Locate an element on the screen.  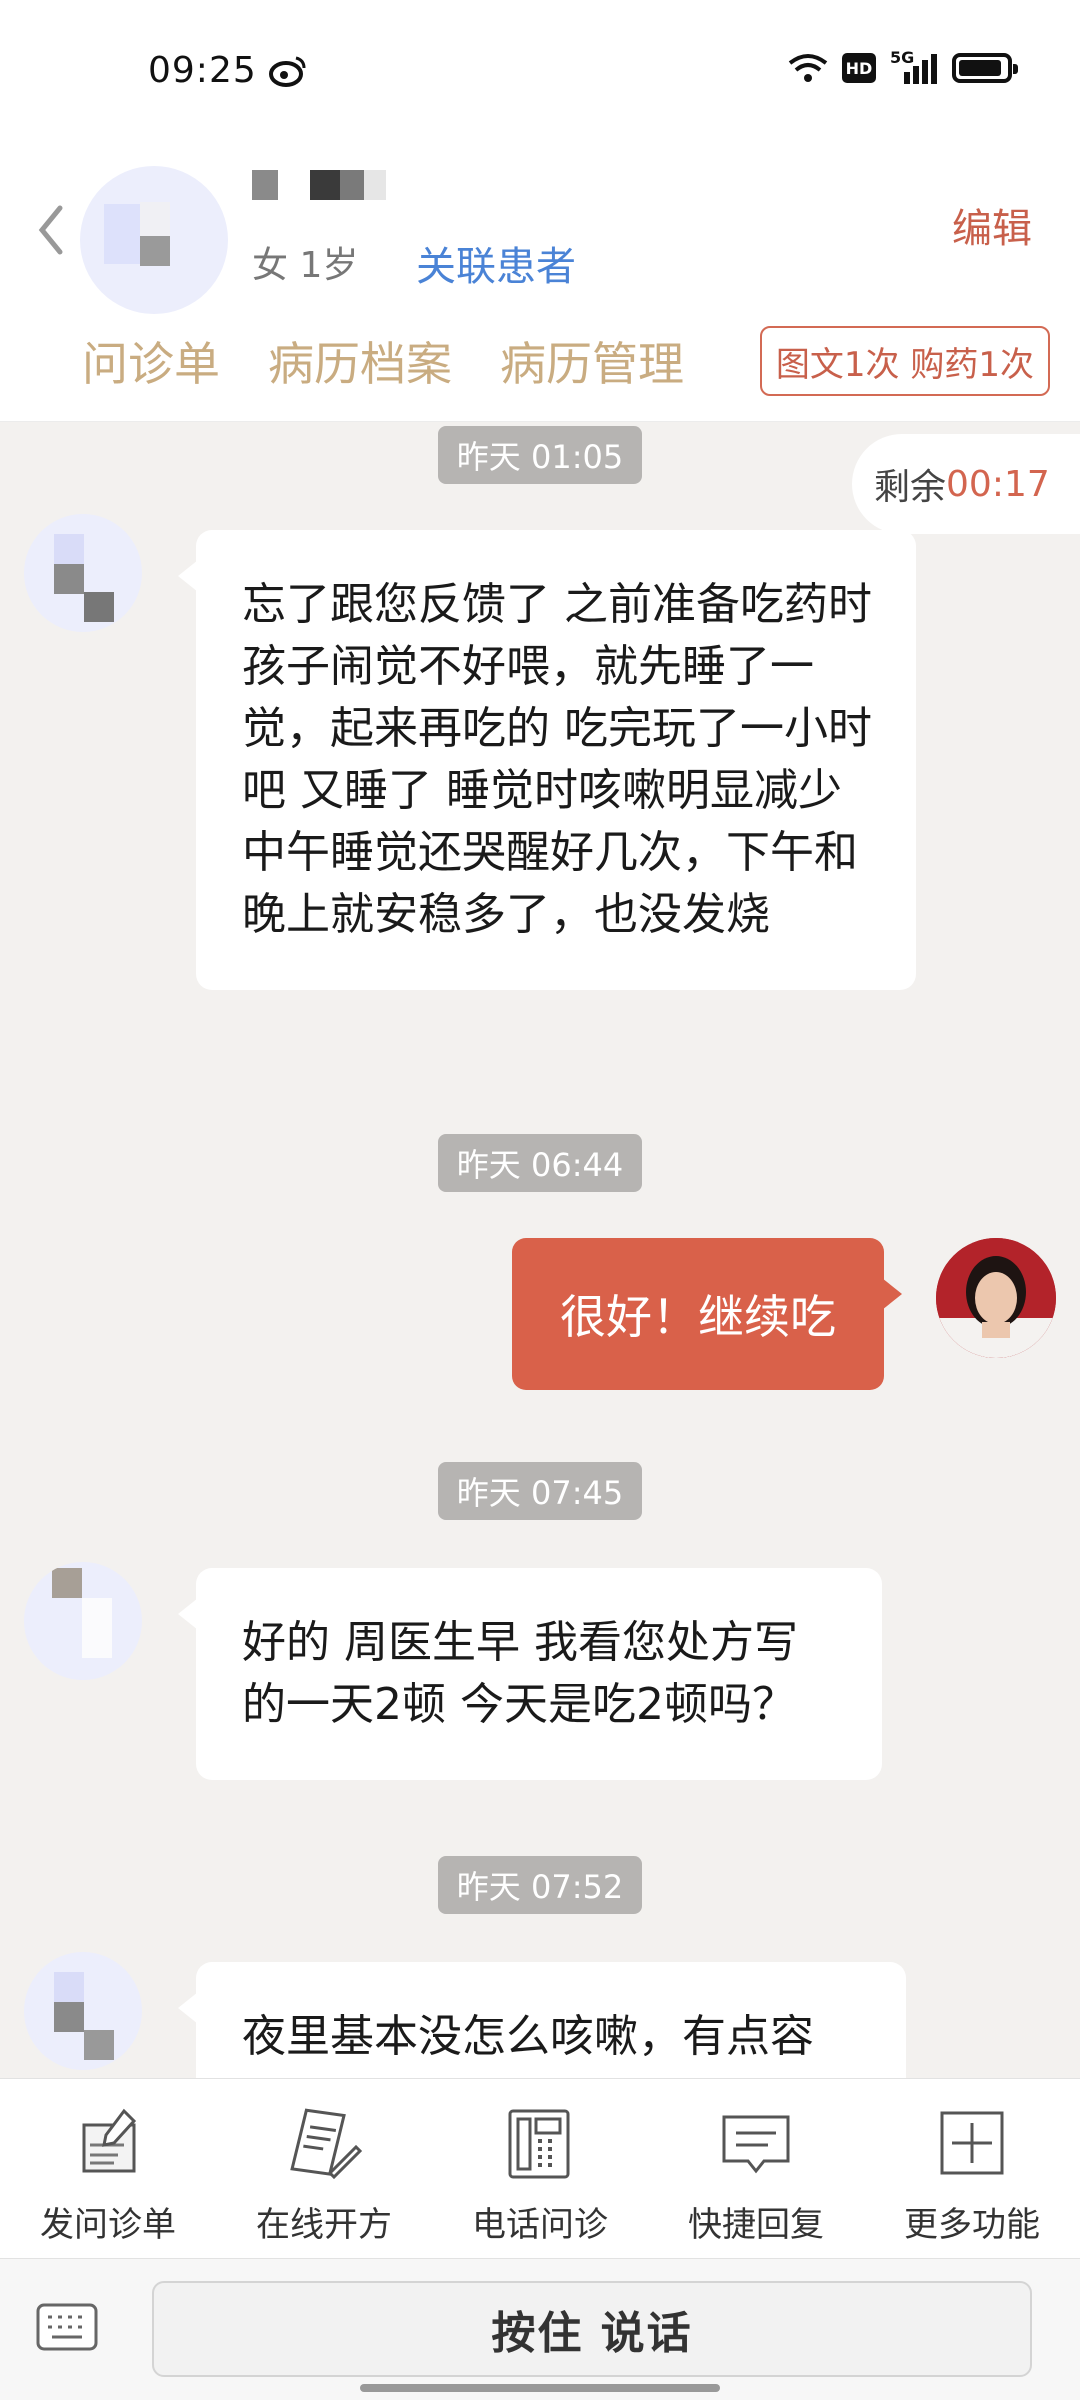
patient-name-blurred is located at coordinates (319, 185).